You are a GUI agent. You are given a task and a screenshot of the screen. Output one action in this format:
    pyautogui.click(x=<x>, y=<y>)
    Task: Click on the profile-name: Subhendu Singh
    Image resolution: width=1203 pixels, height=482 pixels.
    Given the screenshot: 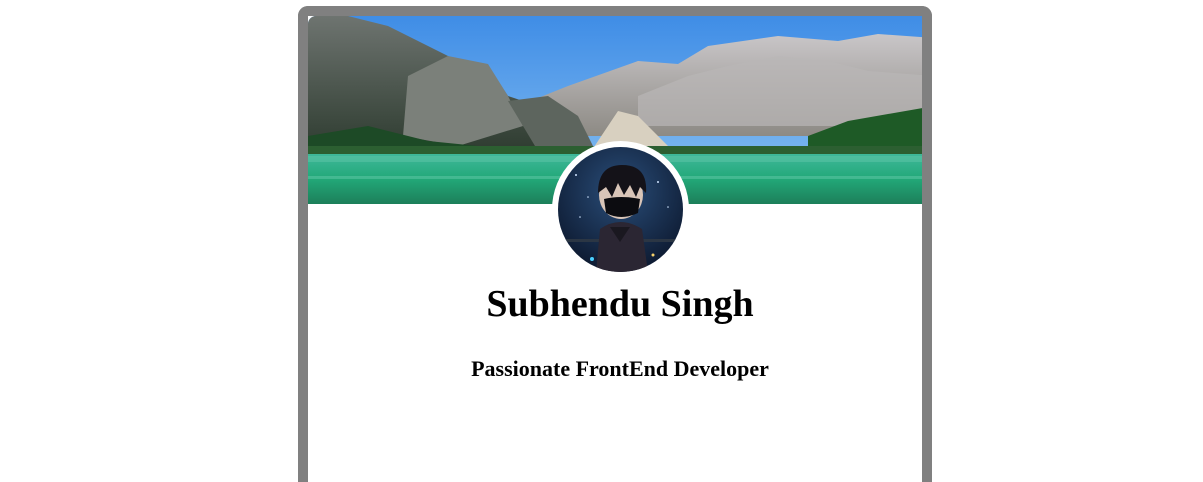 What is the action you would take?
    pyautogui.click(x=620, y=304)
    